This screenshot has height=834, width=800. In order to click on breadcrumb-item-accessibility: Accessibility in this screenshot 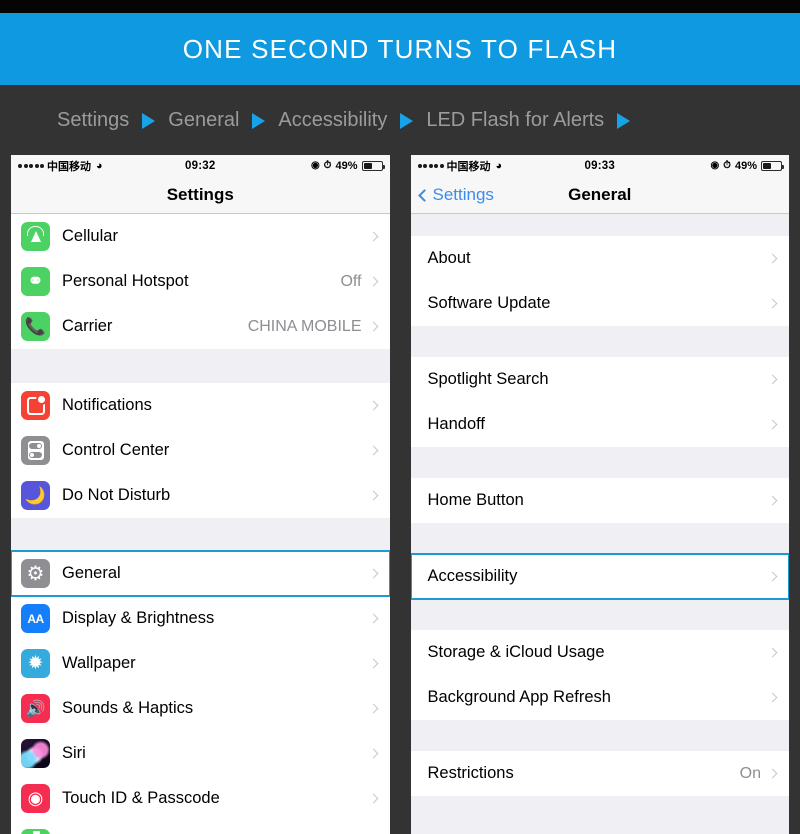, I will do `click(332, 120)`.